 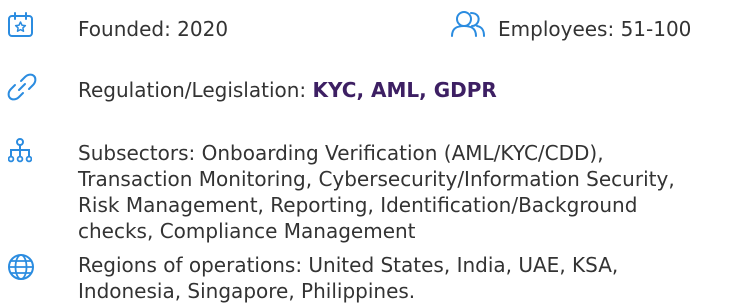 I want to click on globe-icon, so click(x=21, y=267).